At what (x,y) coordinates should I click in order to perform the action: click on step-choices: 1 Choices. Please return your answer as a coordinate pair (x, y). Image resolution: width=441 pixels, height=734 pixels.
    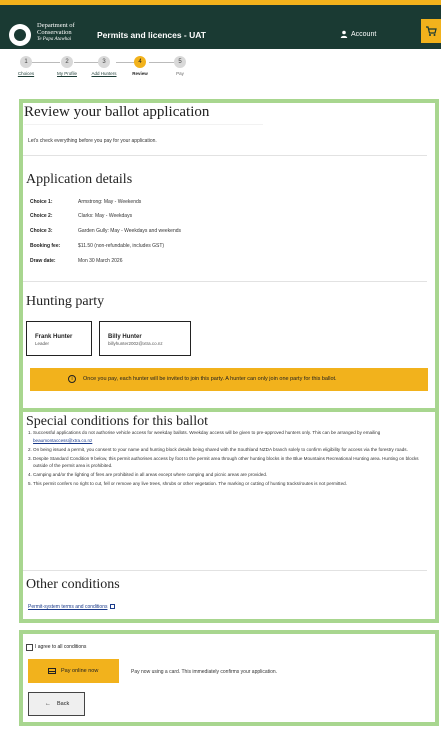
    Looking at the image, I should click on (26, 66).